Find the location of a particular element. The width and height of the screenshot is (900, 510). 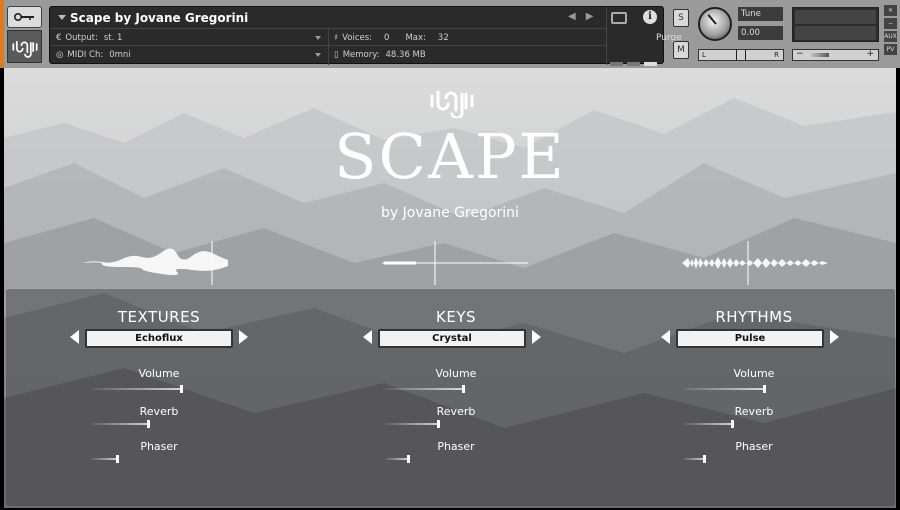

section-title: RHYTHMS is located at coordinates (754, 317).